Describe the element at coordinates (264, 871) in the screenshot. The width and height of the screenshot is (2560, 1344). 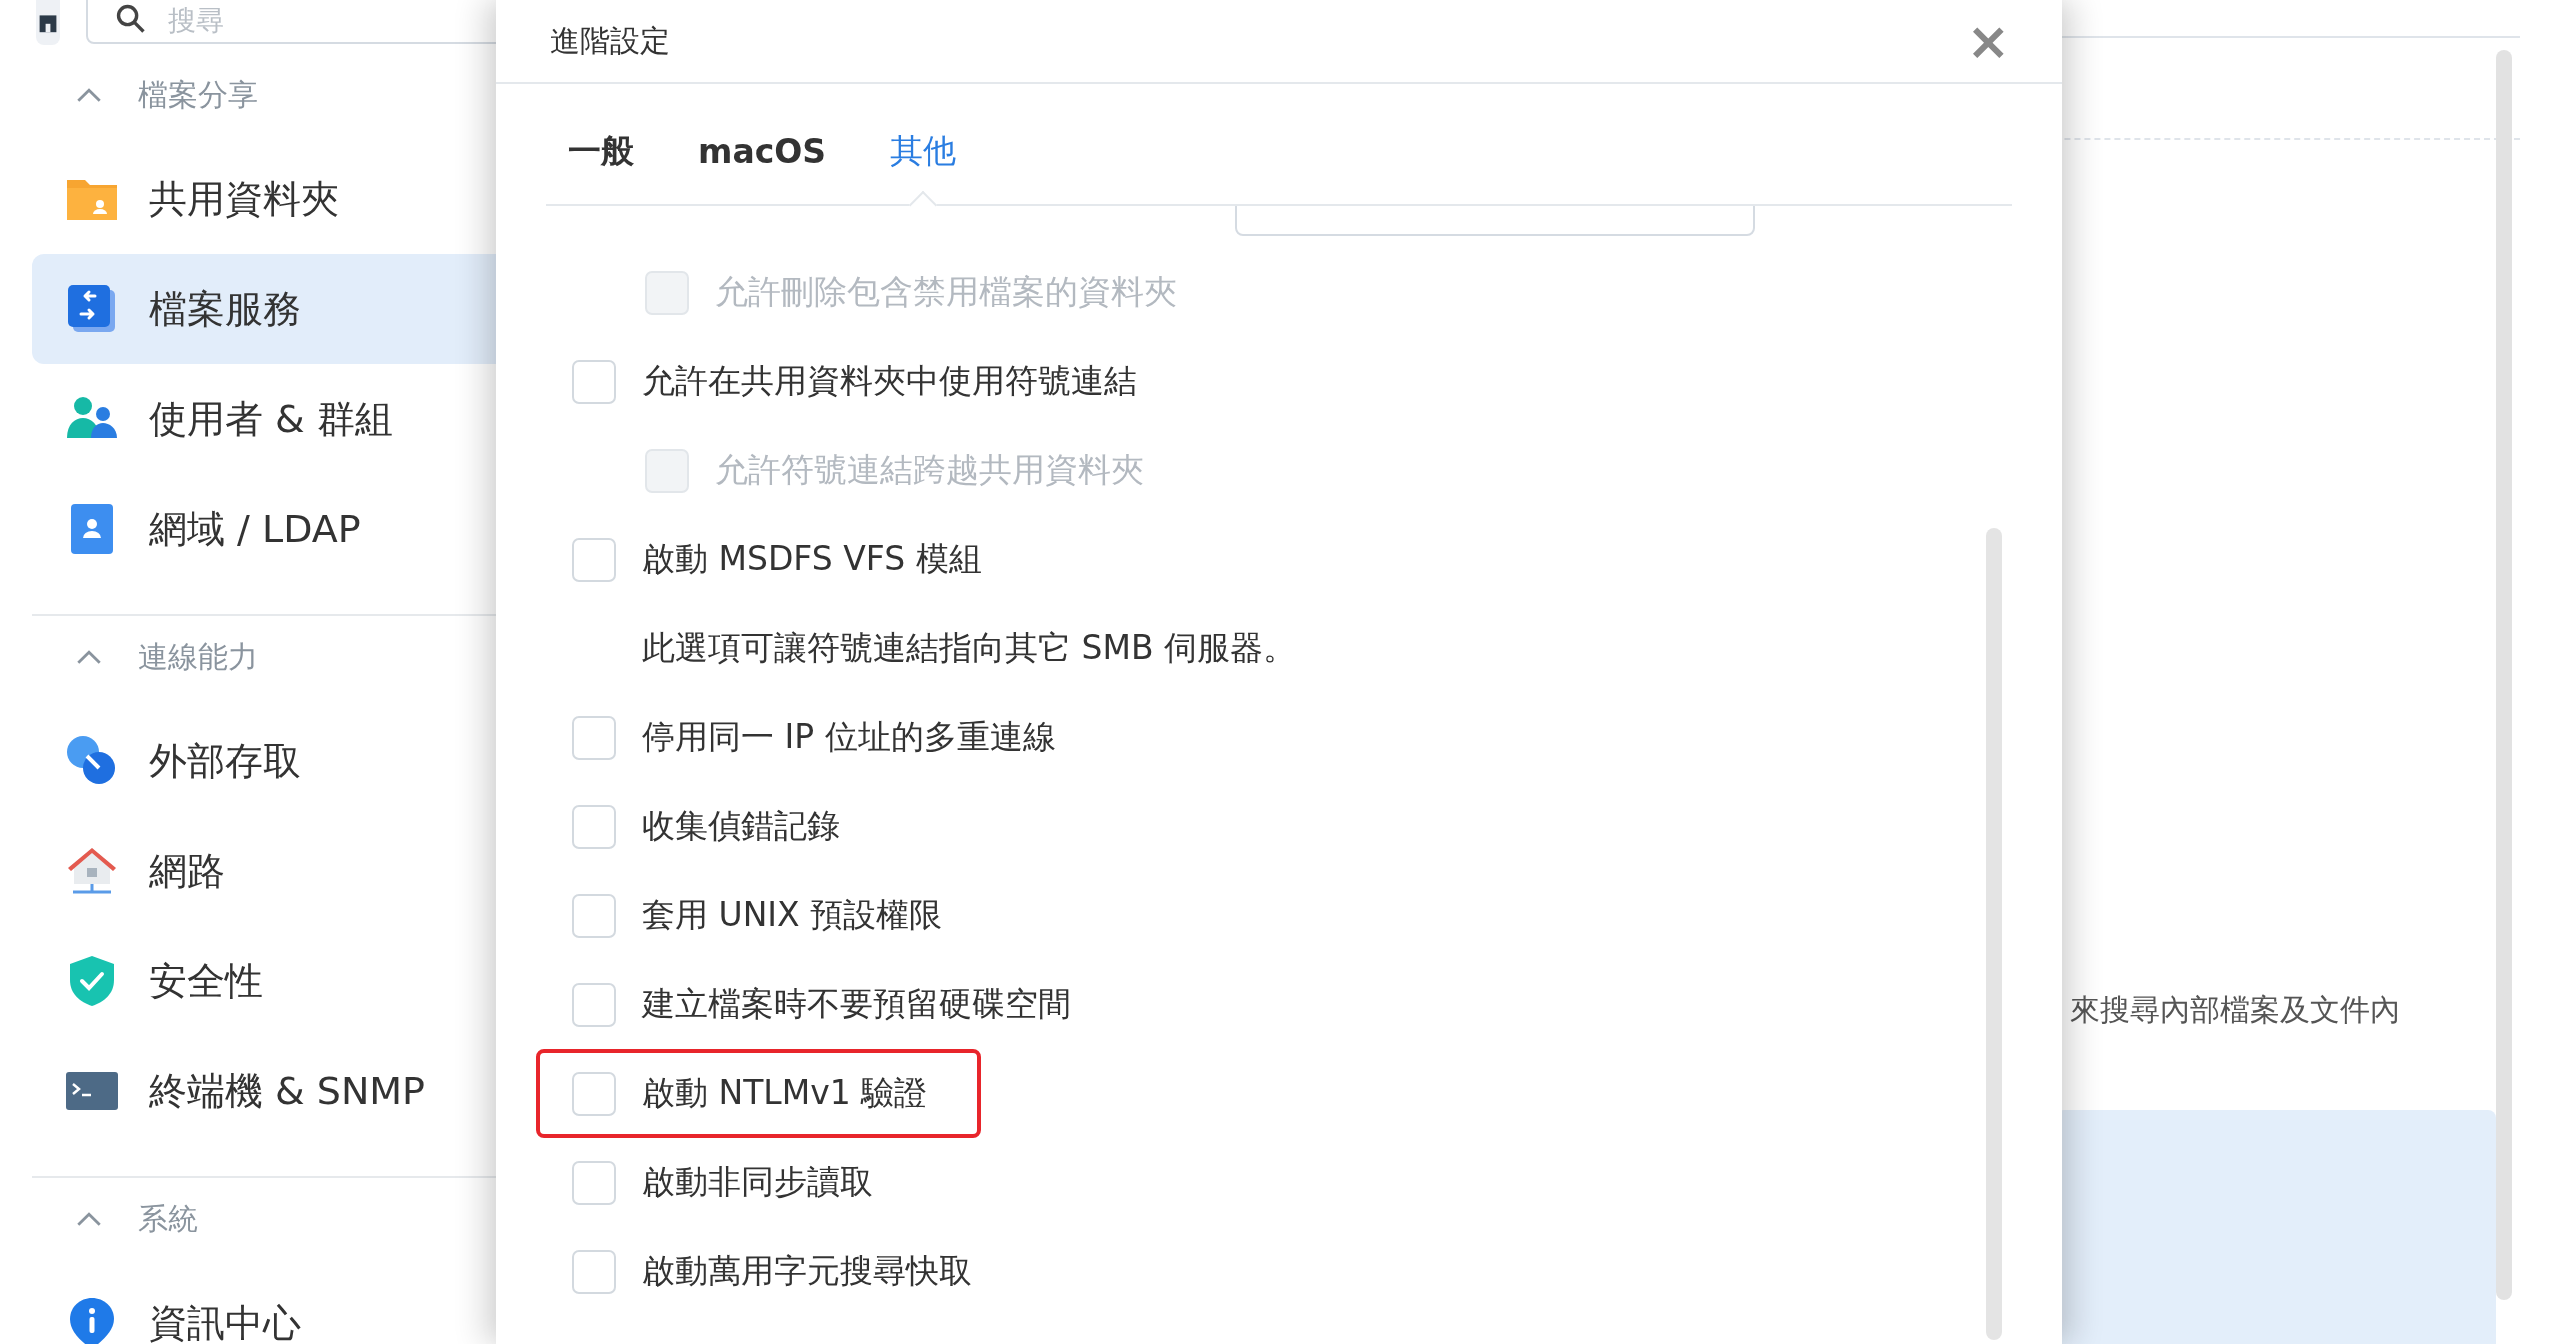
I see `sidebar-item: 網路` at that location.